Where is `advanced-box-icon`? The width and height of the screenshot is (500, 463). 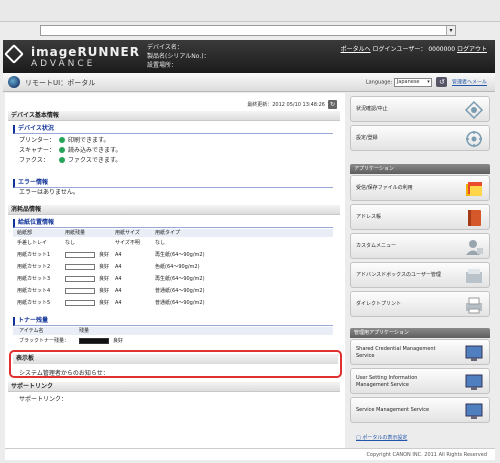
advanced-box-icon is located at coordinates (474, 276).